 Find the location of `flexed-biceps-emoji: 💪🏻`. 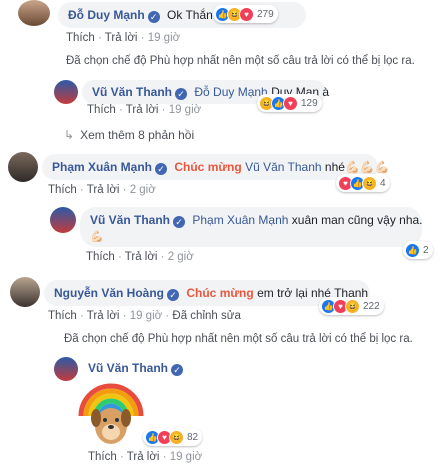

flexed-biceps-emoji: 💪🏻 is located at coordinates (97, 237).